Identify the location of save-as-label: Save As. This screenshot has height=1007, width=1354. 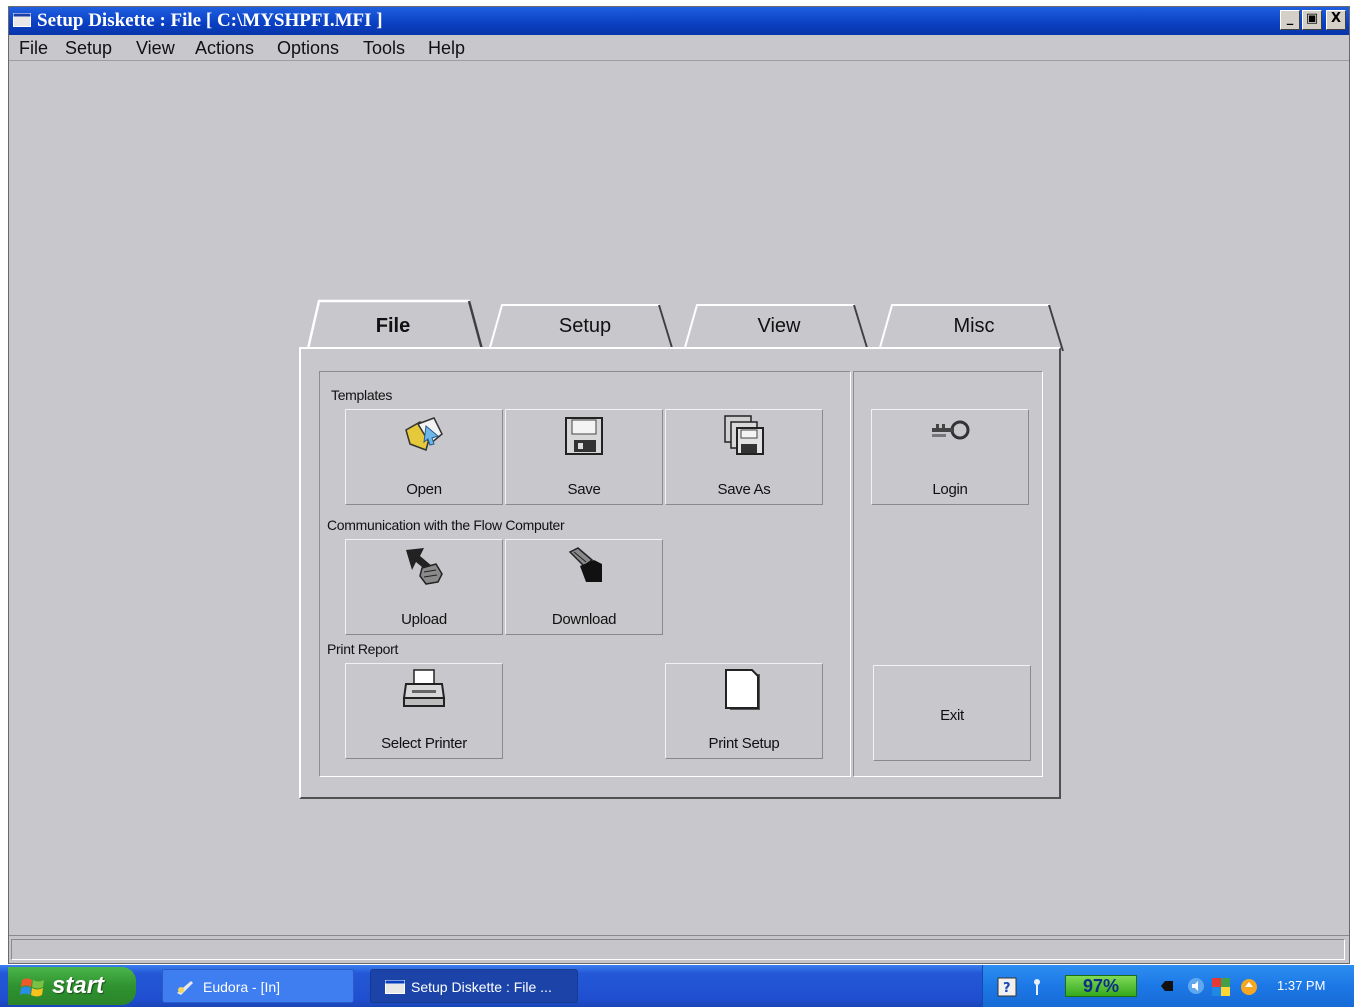
(744, 489).